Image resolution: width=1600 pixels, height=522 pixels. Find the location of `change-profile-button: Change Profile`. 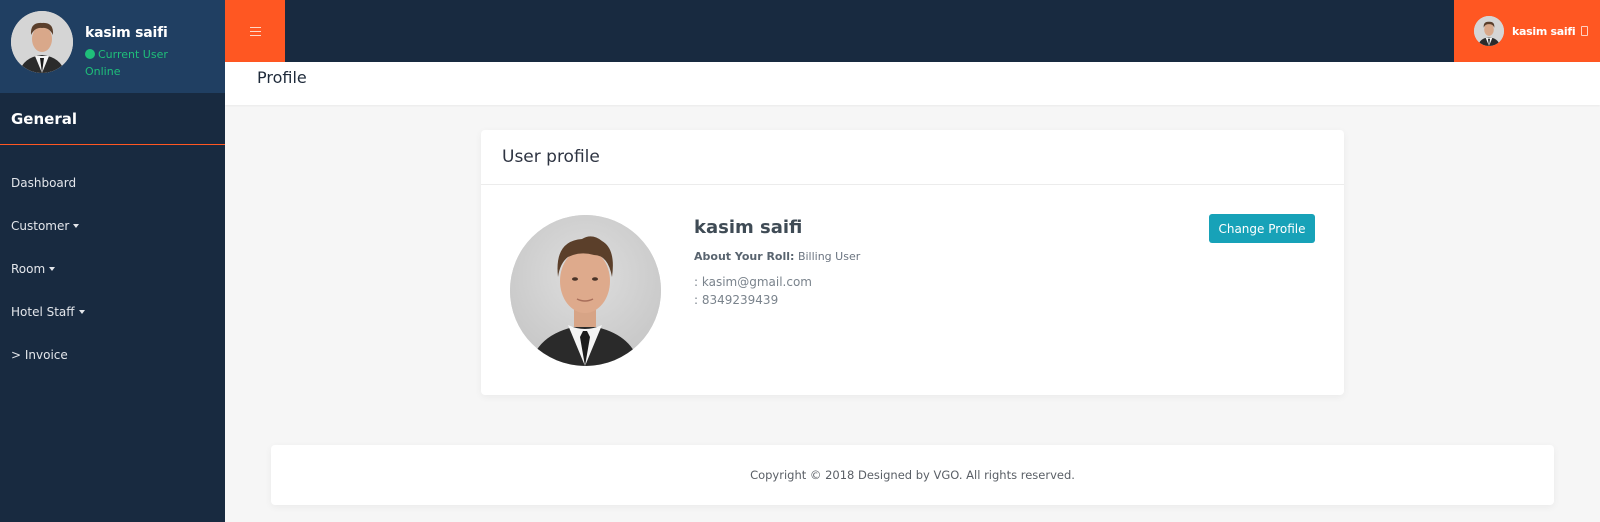

change-profile-button: Change Profile is located at coordinates (1262, 228).